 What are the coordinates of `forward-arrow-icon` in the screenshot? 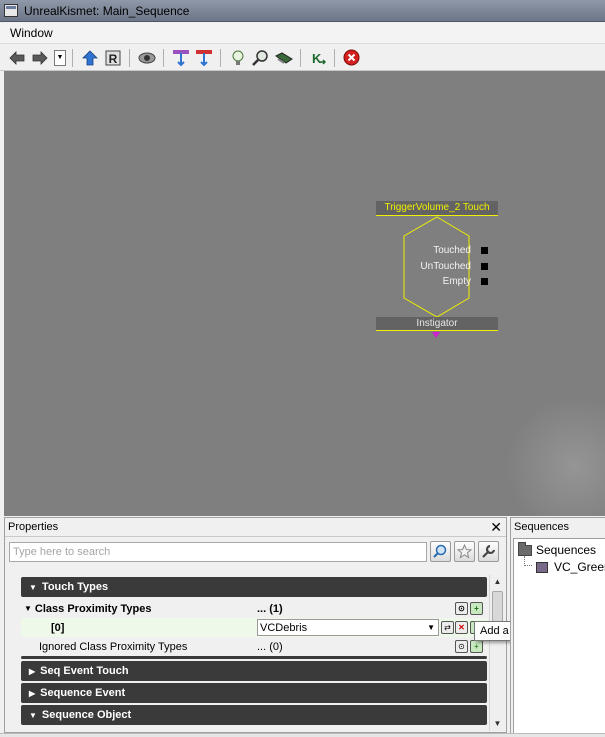 It's located at (39, 57).